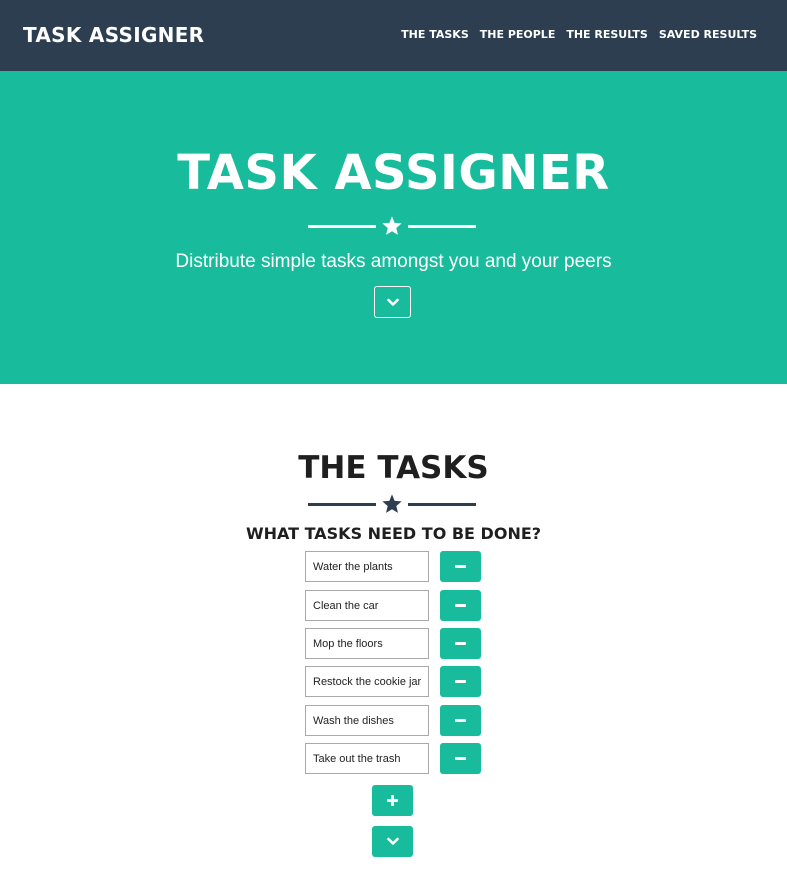  I want to click on section-divider, so click(392, 504).